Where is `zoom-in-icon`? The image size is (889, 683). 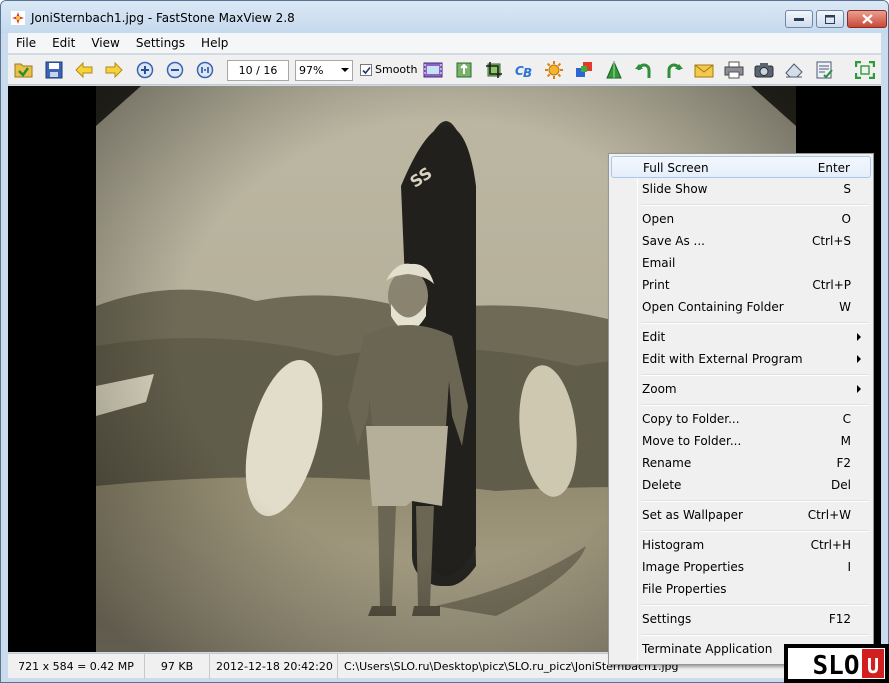 zoom-in-icon is located at coordinates (145, 70).